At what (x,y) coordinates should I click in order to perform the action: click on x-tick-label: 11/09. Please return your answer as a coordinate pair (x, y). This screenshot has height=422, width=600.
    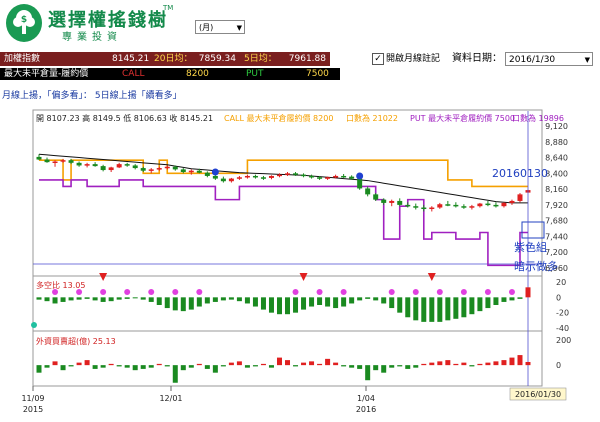
    Looking at the image, I should click on (32, 398).